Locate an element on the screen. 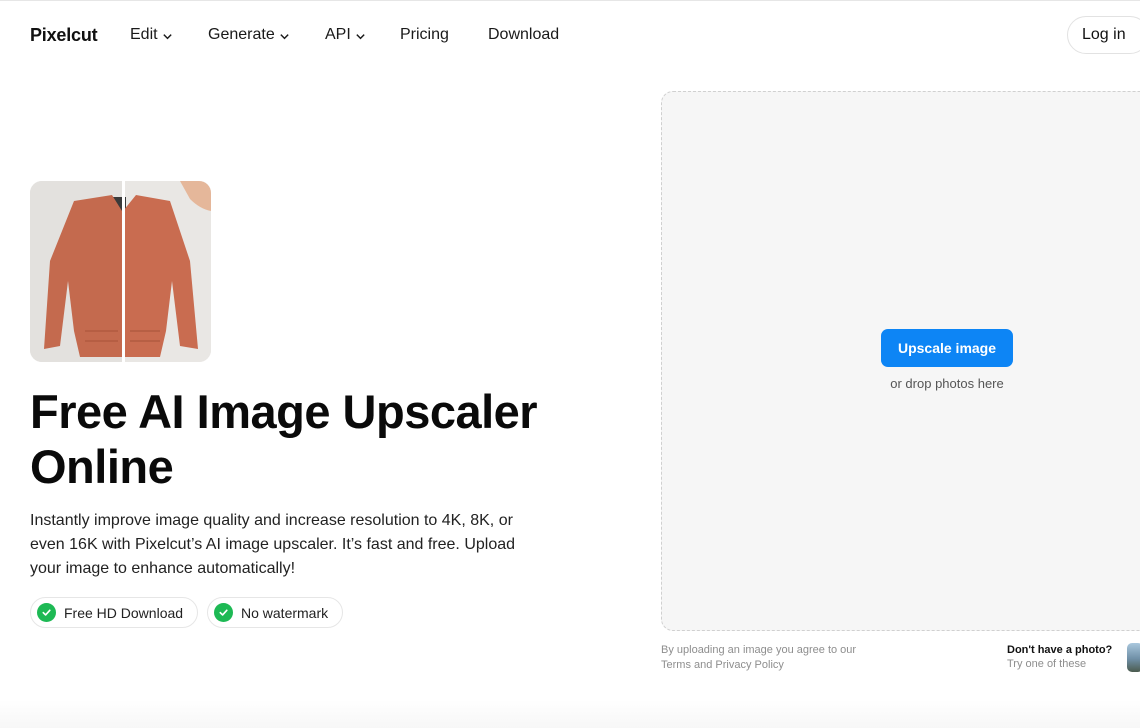 Image resolution: width=1140 pixels, height=728 pixels. badge-free-hd-download: Free HD Download is located at coordinates (114, 612).